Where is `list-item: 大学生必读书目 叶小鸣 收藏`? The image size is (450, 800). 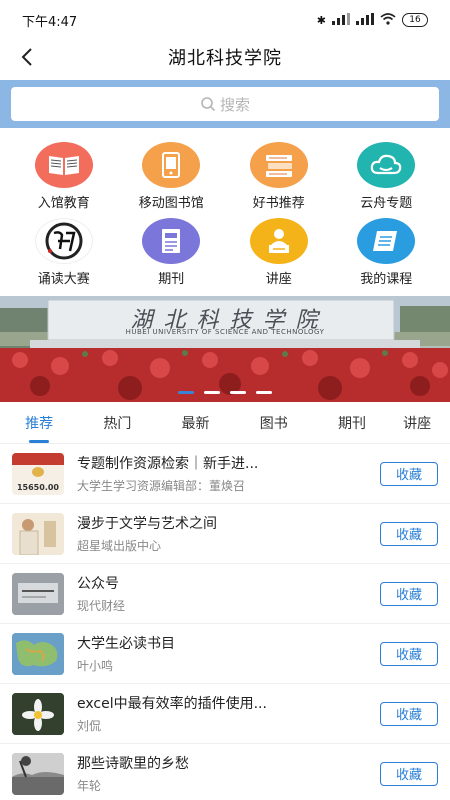
list-item: 大学生必读书目 叶小鸣 收藏 is located at coordinates (225, 654).